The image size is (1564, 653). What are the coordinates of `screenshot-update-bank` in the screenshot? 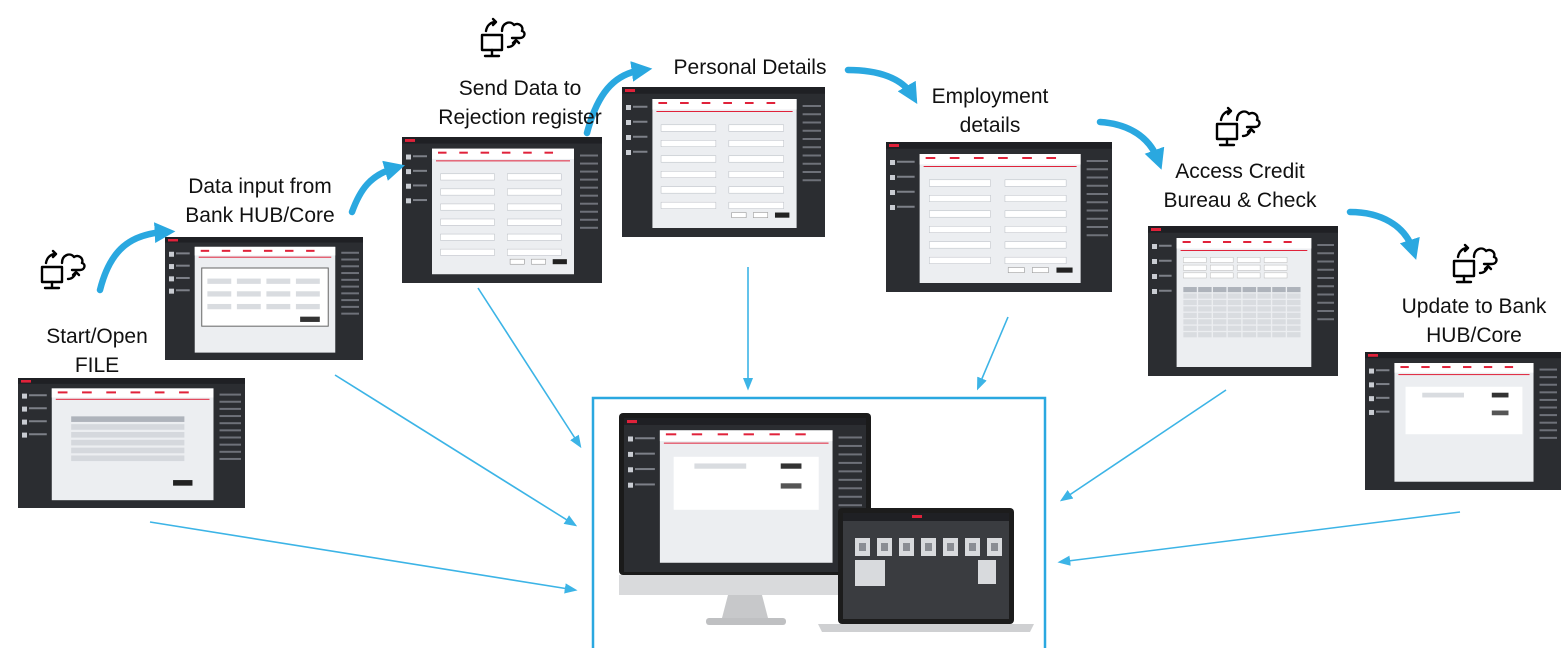 It's located at (1463, 421).